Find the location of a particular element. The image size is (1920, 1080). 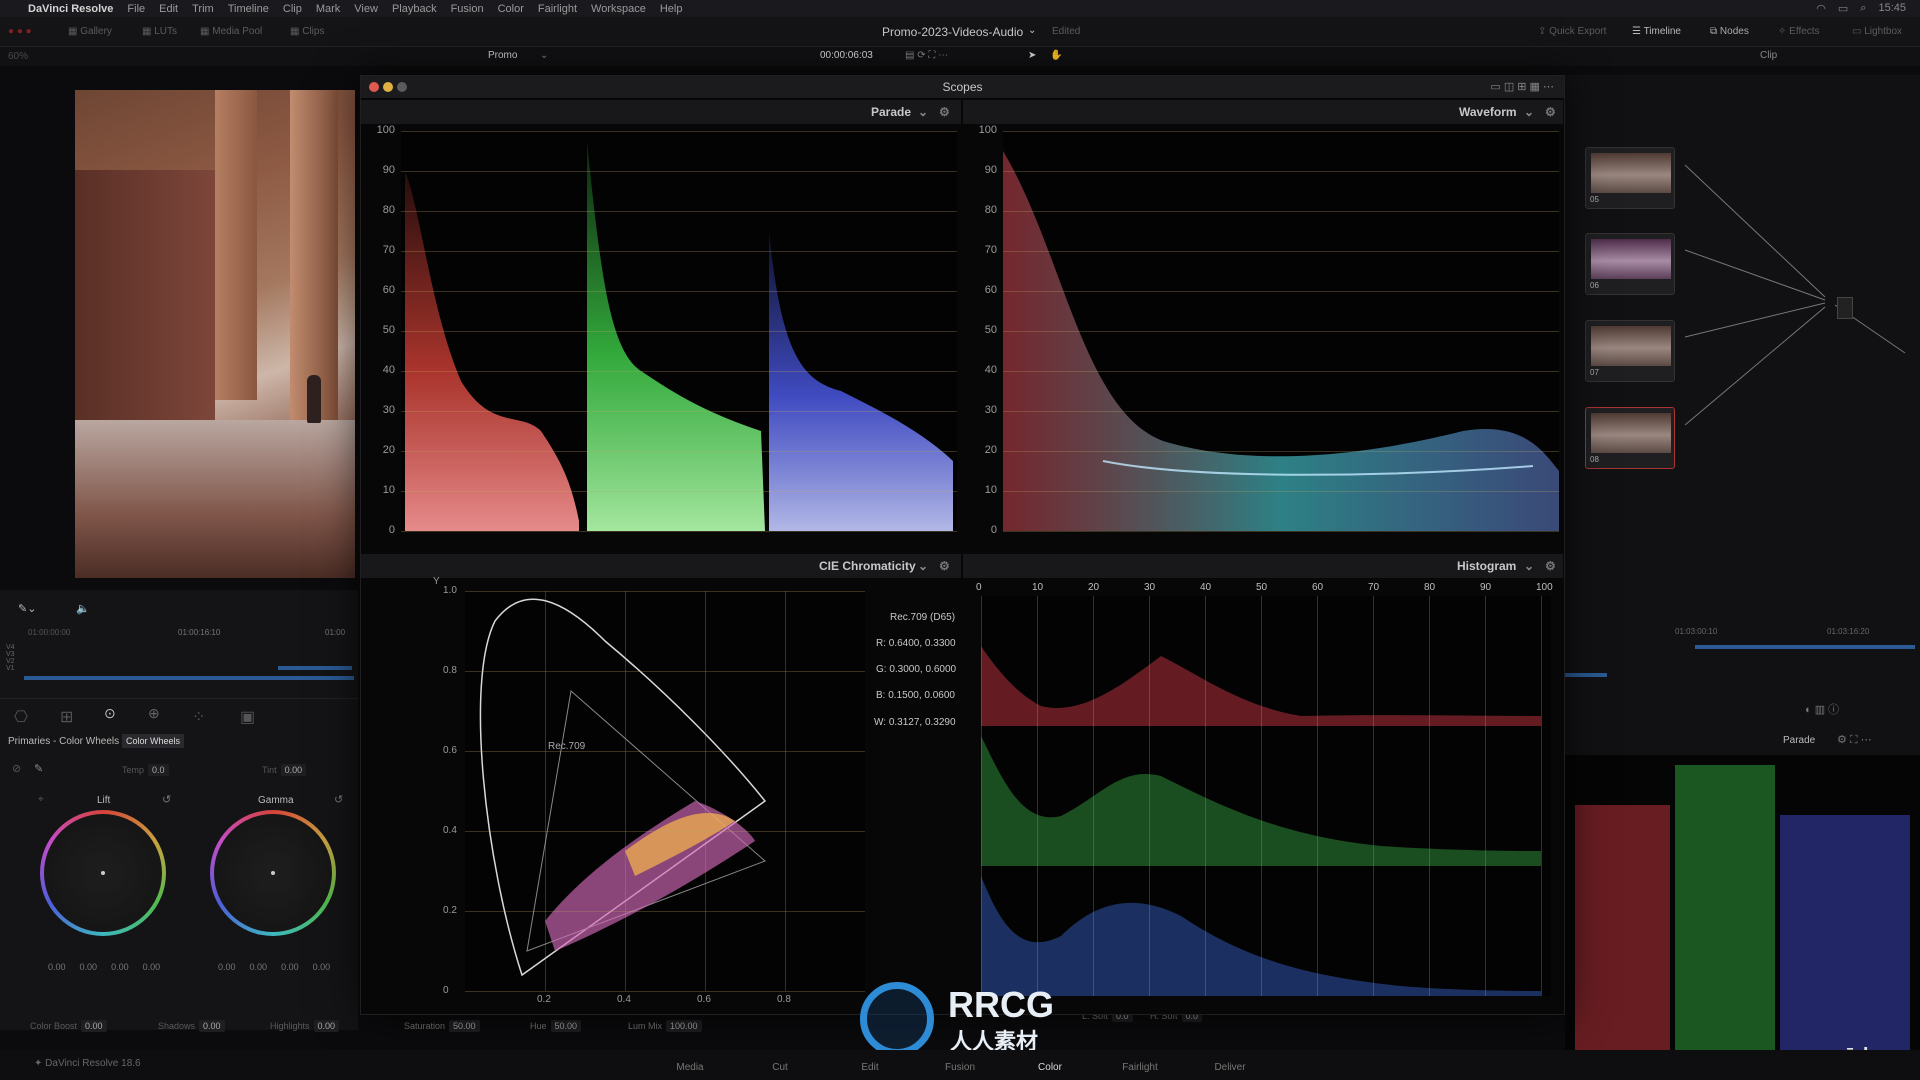

menu-workspace: Workspace is located at coordinates (618, 9).